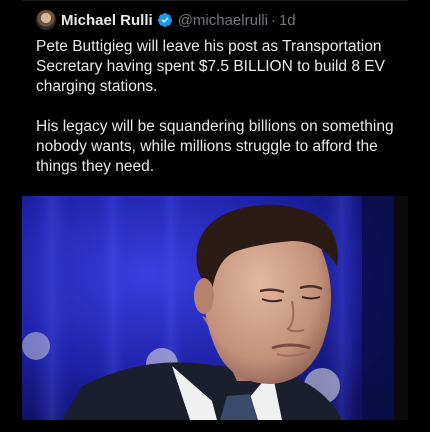 The width and height of the screenshot is (430, 432). Describe the element at coordinates (107, 20) in the screenshot. I see `author-name: Michael Rulli` at that location.